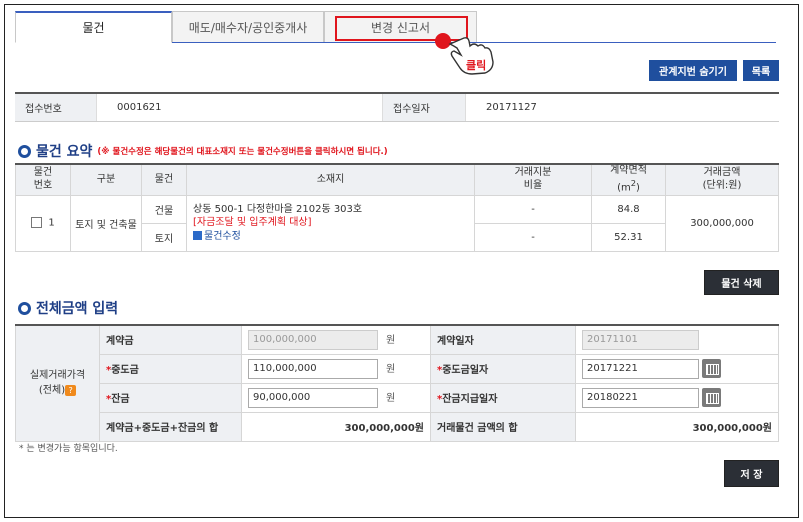 Image resolution: width=803 pixels, height=522 pixels. I want to click on col-item: 물건, so click(164, 179).